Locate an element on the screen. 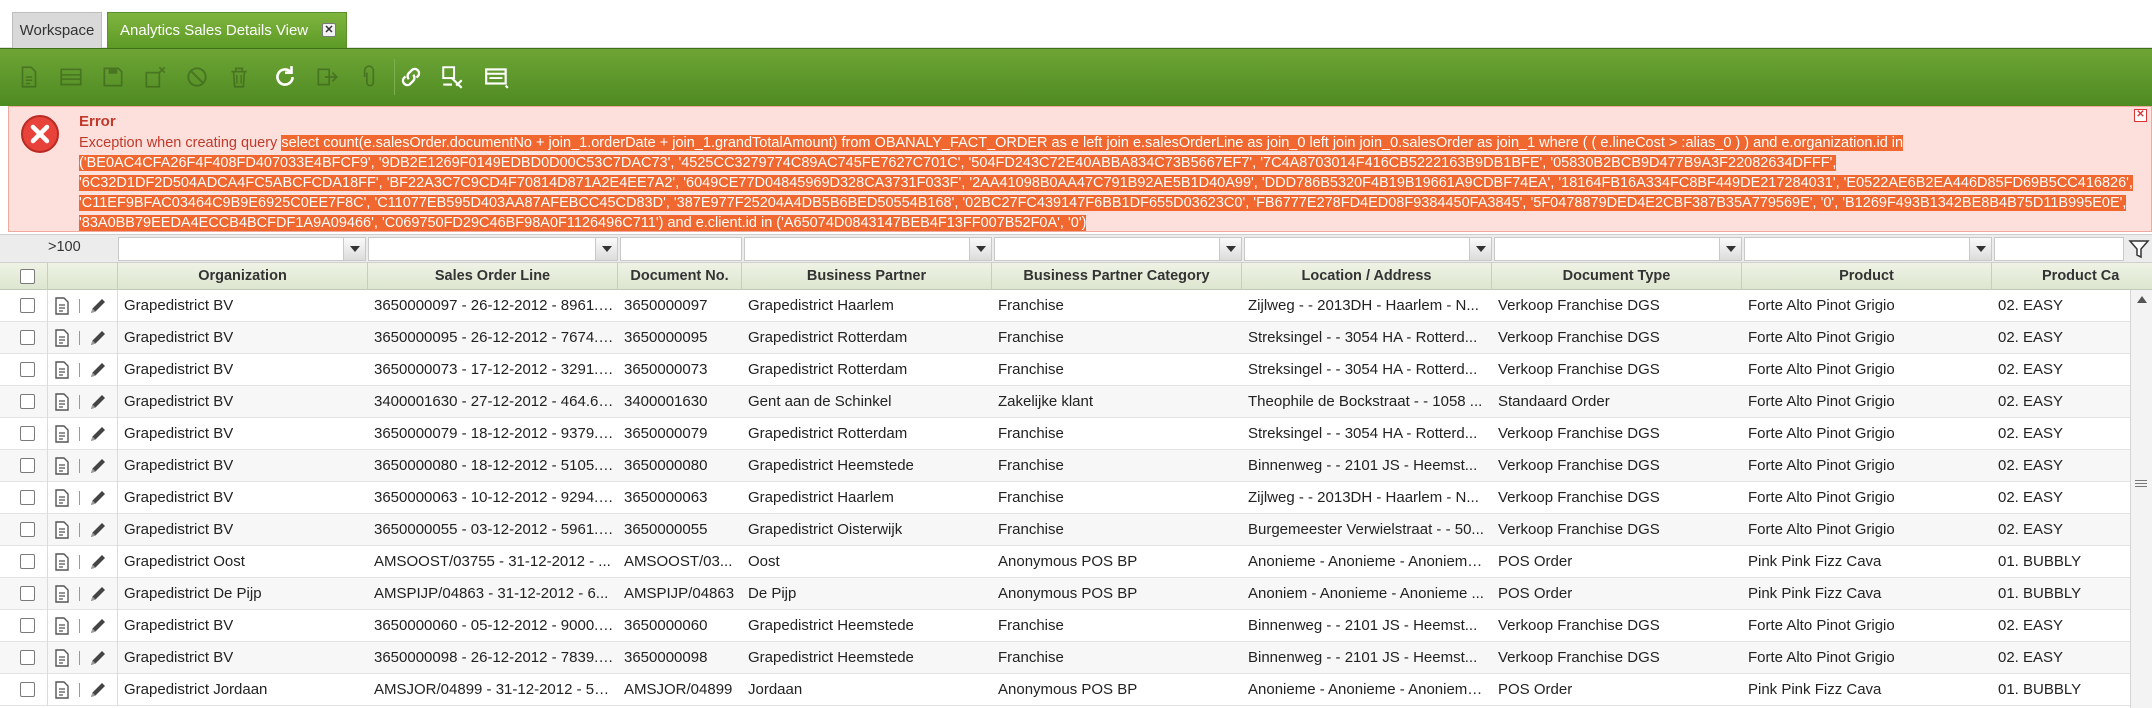 This screenshot has height=708, width=2152. column-header-document-type: Document Type is located at coordinates (1617, 276).